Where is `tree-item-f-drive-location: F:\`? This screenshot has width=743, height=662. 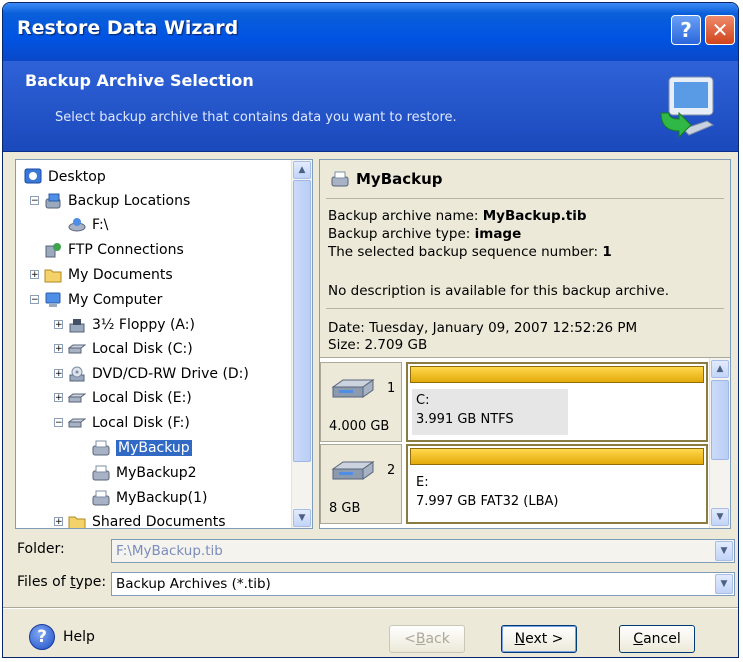 tree-item-f-drive-location: F:\ is located at coordinates (88, 225).